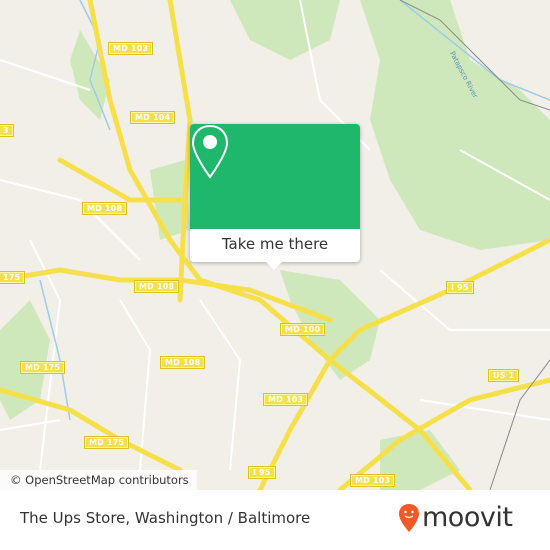 This screenshot has width=550, height=550. I want to click on moovit-pin-icon, so click(409, 517).